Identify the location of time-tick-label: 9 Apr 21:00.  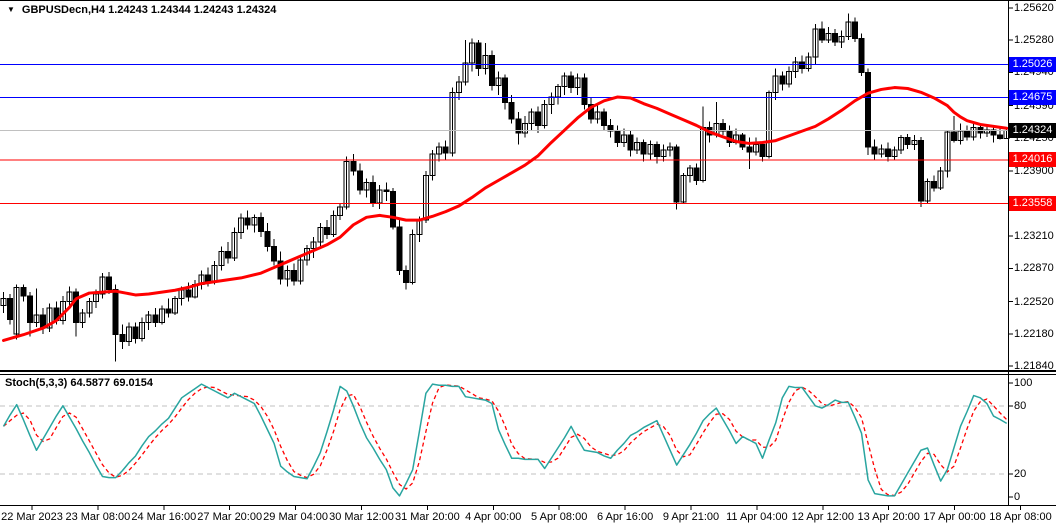
(691, 517).